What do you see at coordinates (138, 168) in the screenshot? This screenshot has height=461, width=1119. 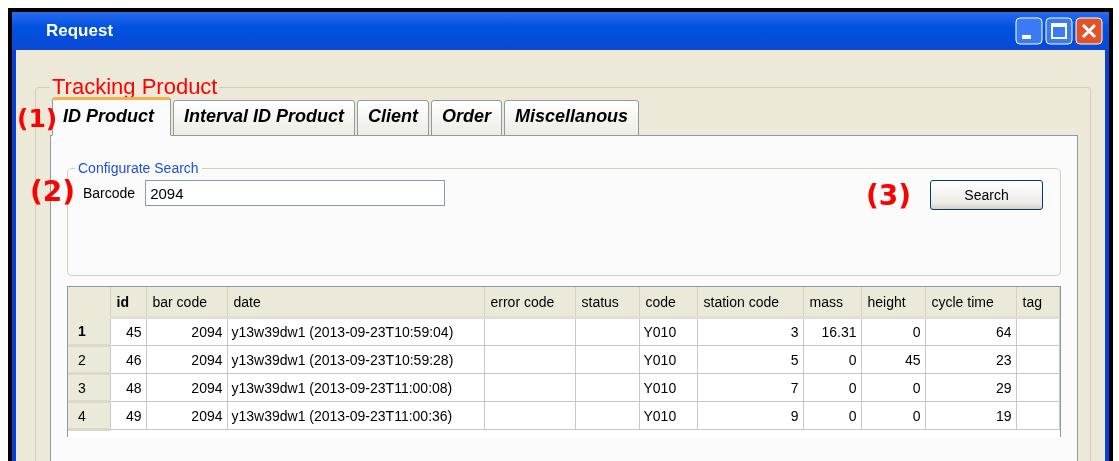 I see `group-title: Configurate Search` at bounding box center [138, 168].